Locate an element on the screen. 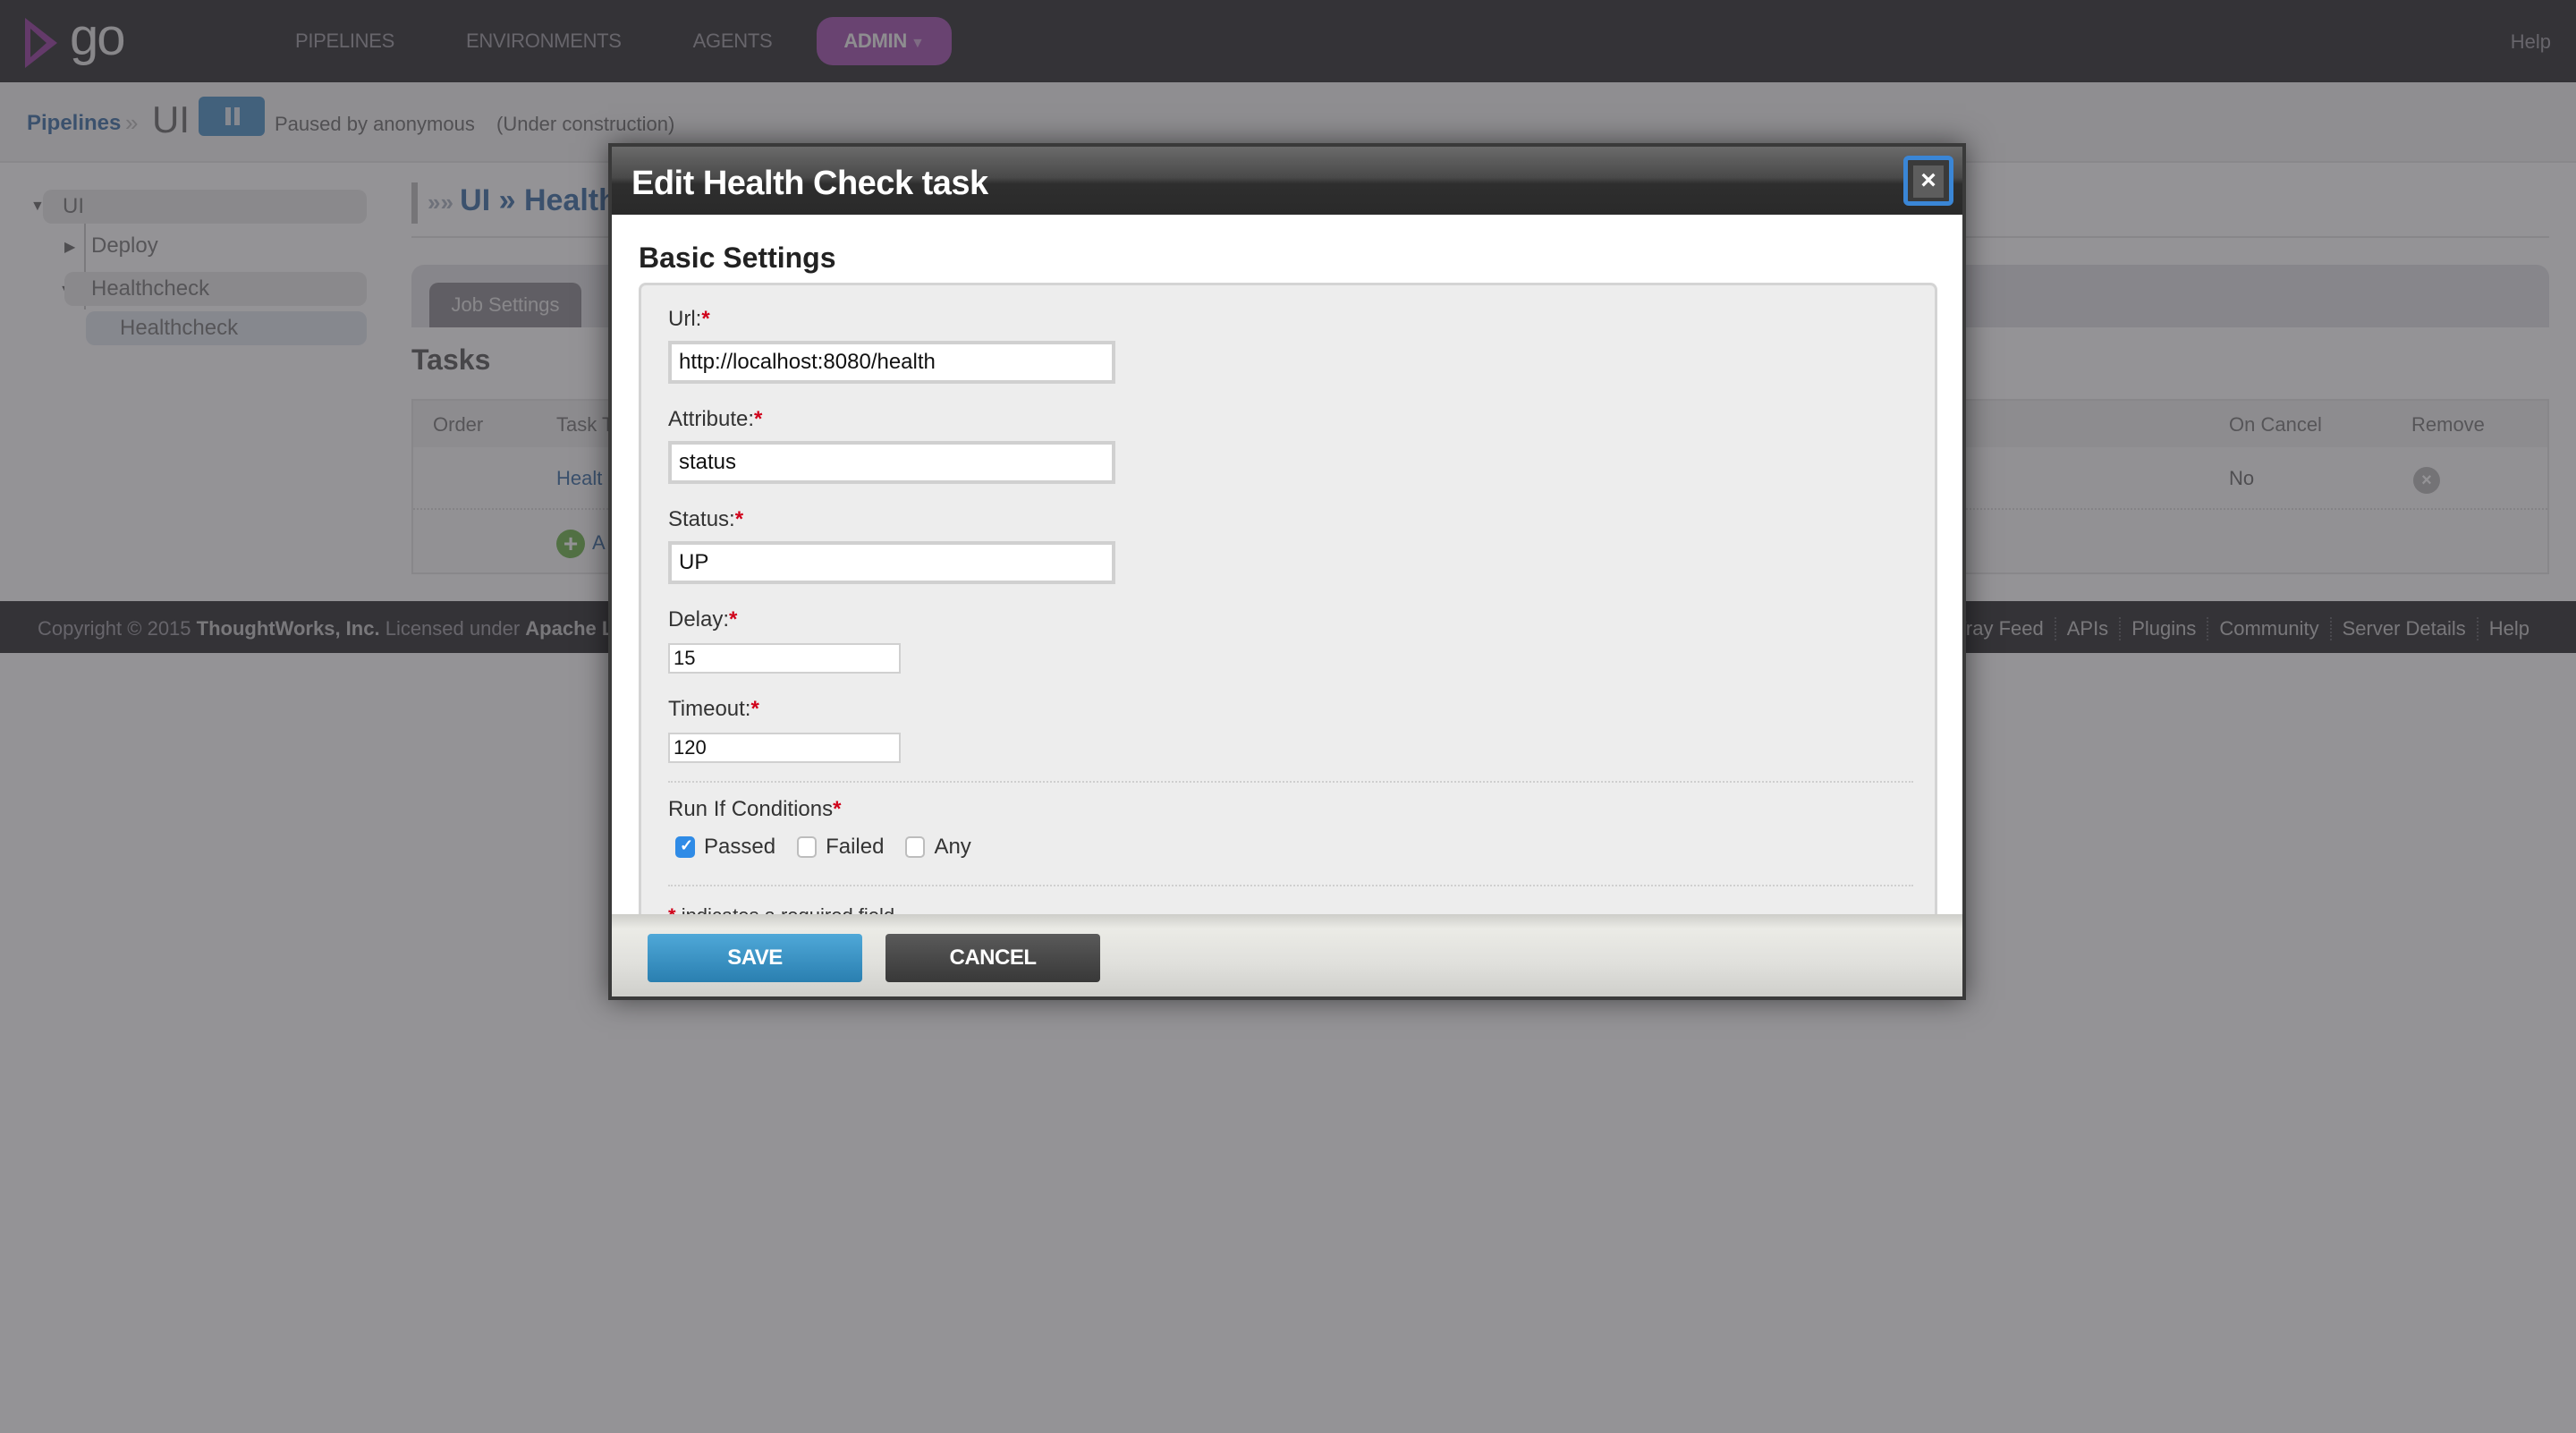  checkbox-any-label: Any is located at coordinates (952, 847).